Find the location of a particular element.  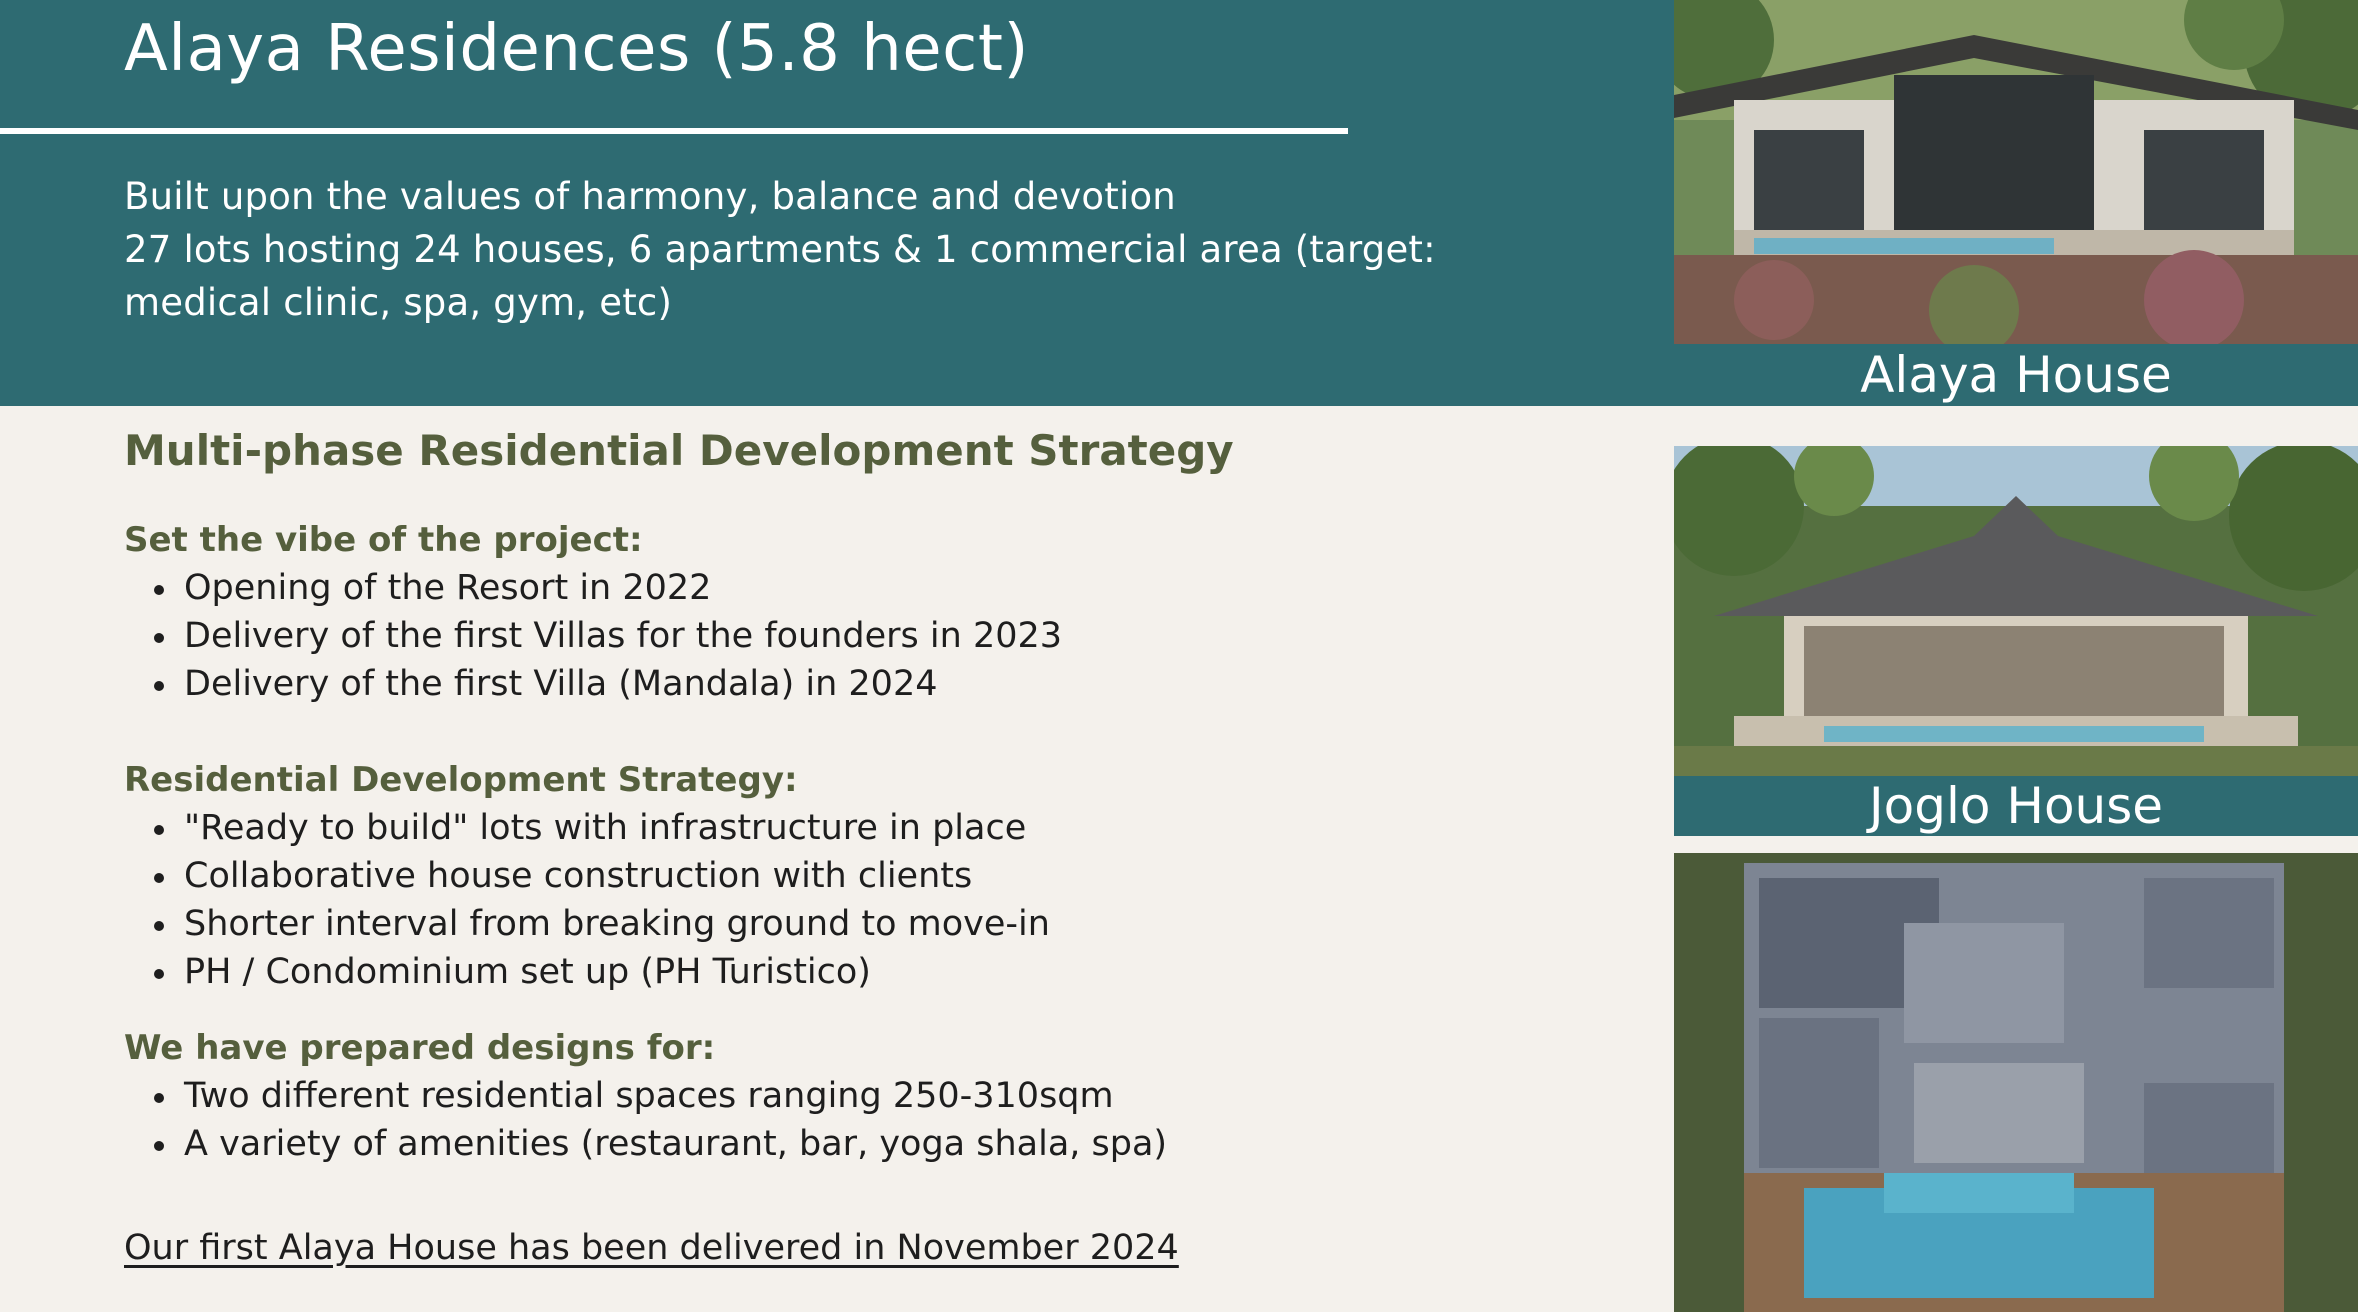

group-heading: We have prepared designs for: is located at coordinates (420, 1048).